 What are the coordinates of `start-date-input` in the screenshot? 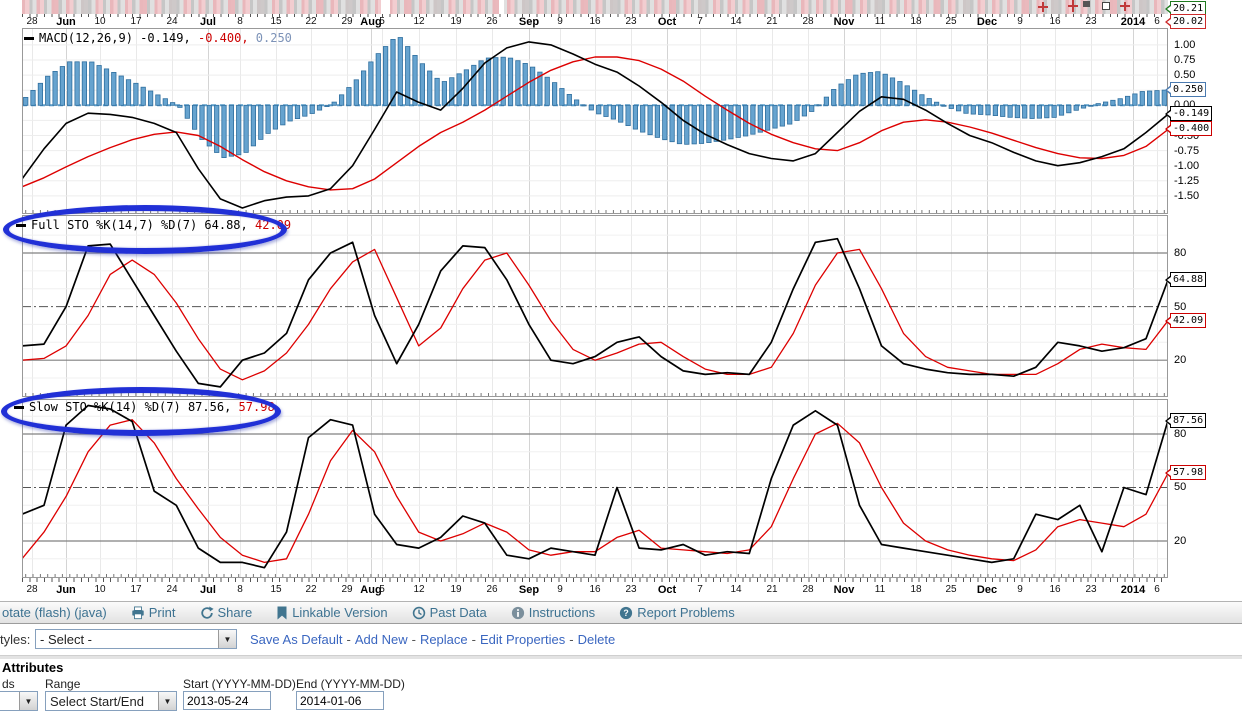 It's located at (227, 700).